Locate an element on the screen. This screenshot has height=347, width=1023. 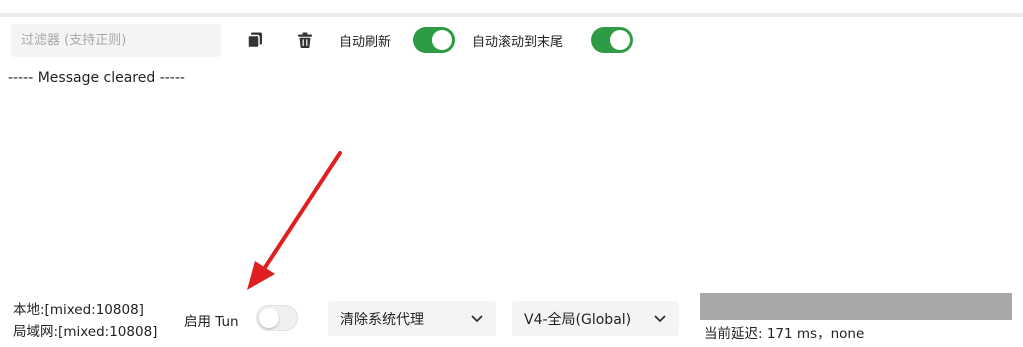
system-proxy-value: 清除系统代理 is located at coordinates (382, 319).